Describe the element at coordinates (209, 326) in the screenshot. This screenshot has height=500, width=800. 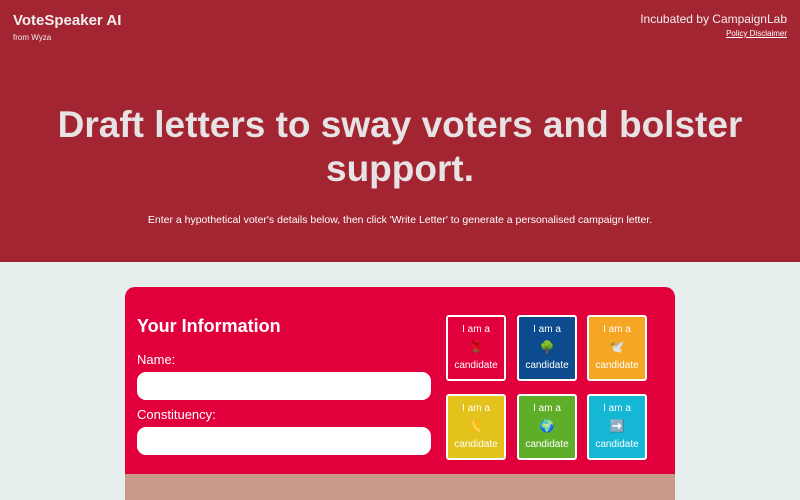
I see `form-title: Your Information` at that location.